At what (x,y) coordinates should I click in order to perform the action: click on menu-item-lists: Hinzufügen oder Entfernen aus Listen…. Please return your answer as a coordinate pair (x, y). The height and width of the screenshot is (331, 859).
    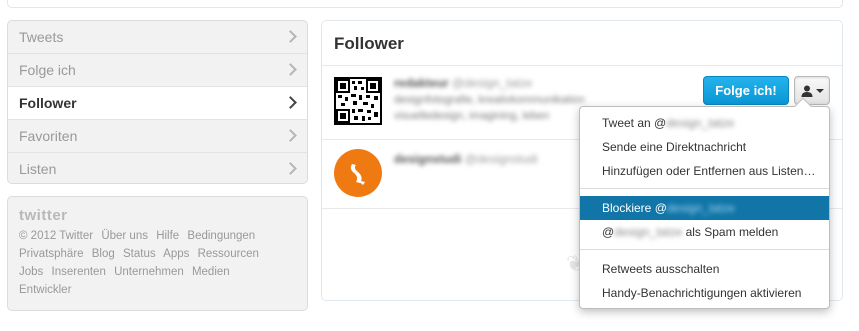
    Looking at the image, I should click on (704, 171).